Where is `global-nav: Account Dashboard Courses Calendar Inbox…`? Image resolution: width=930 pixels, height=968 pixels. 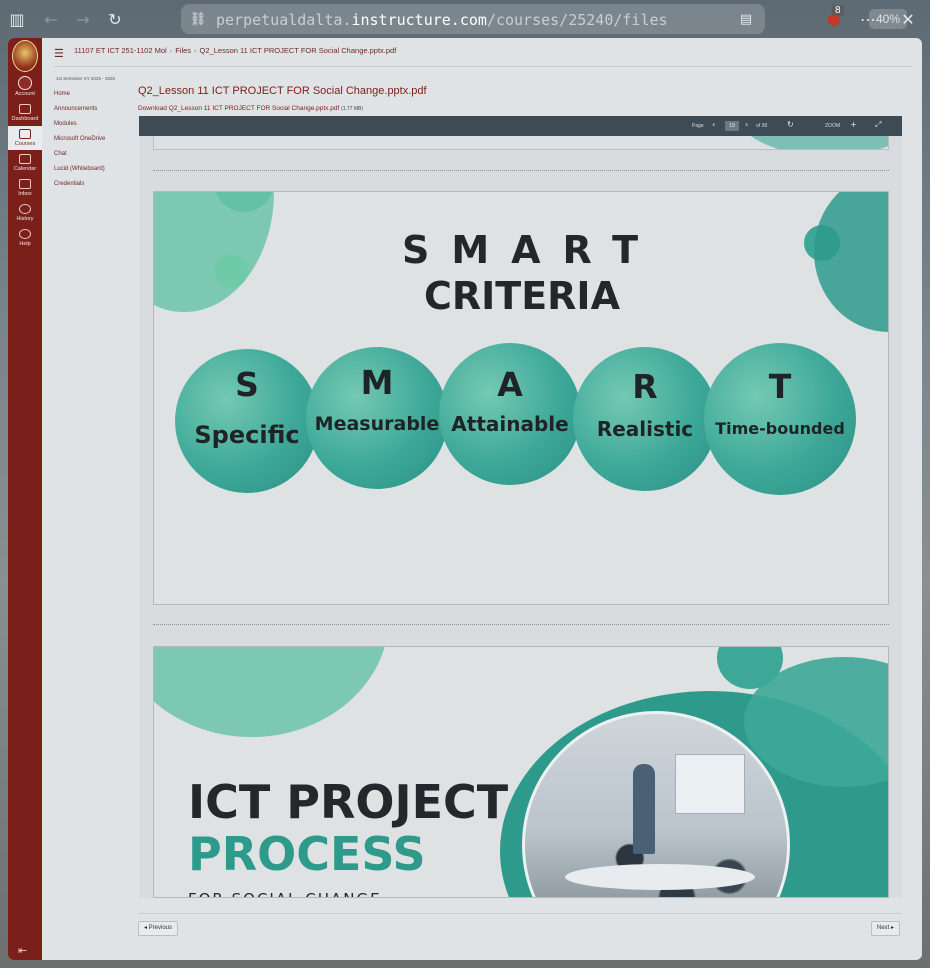
global-nav: Account Dashboard Courses Calendar Inbox… is located at coordinates (25, 499).